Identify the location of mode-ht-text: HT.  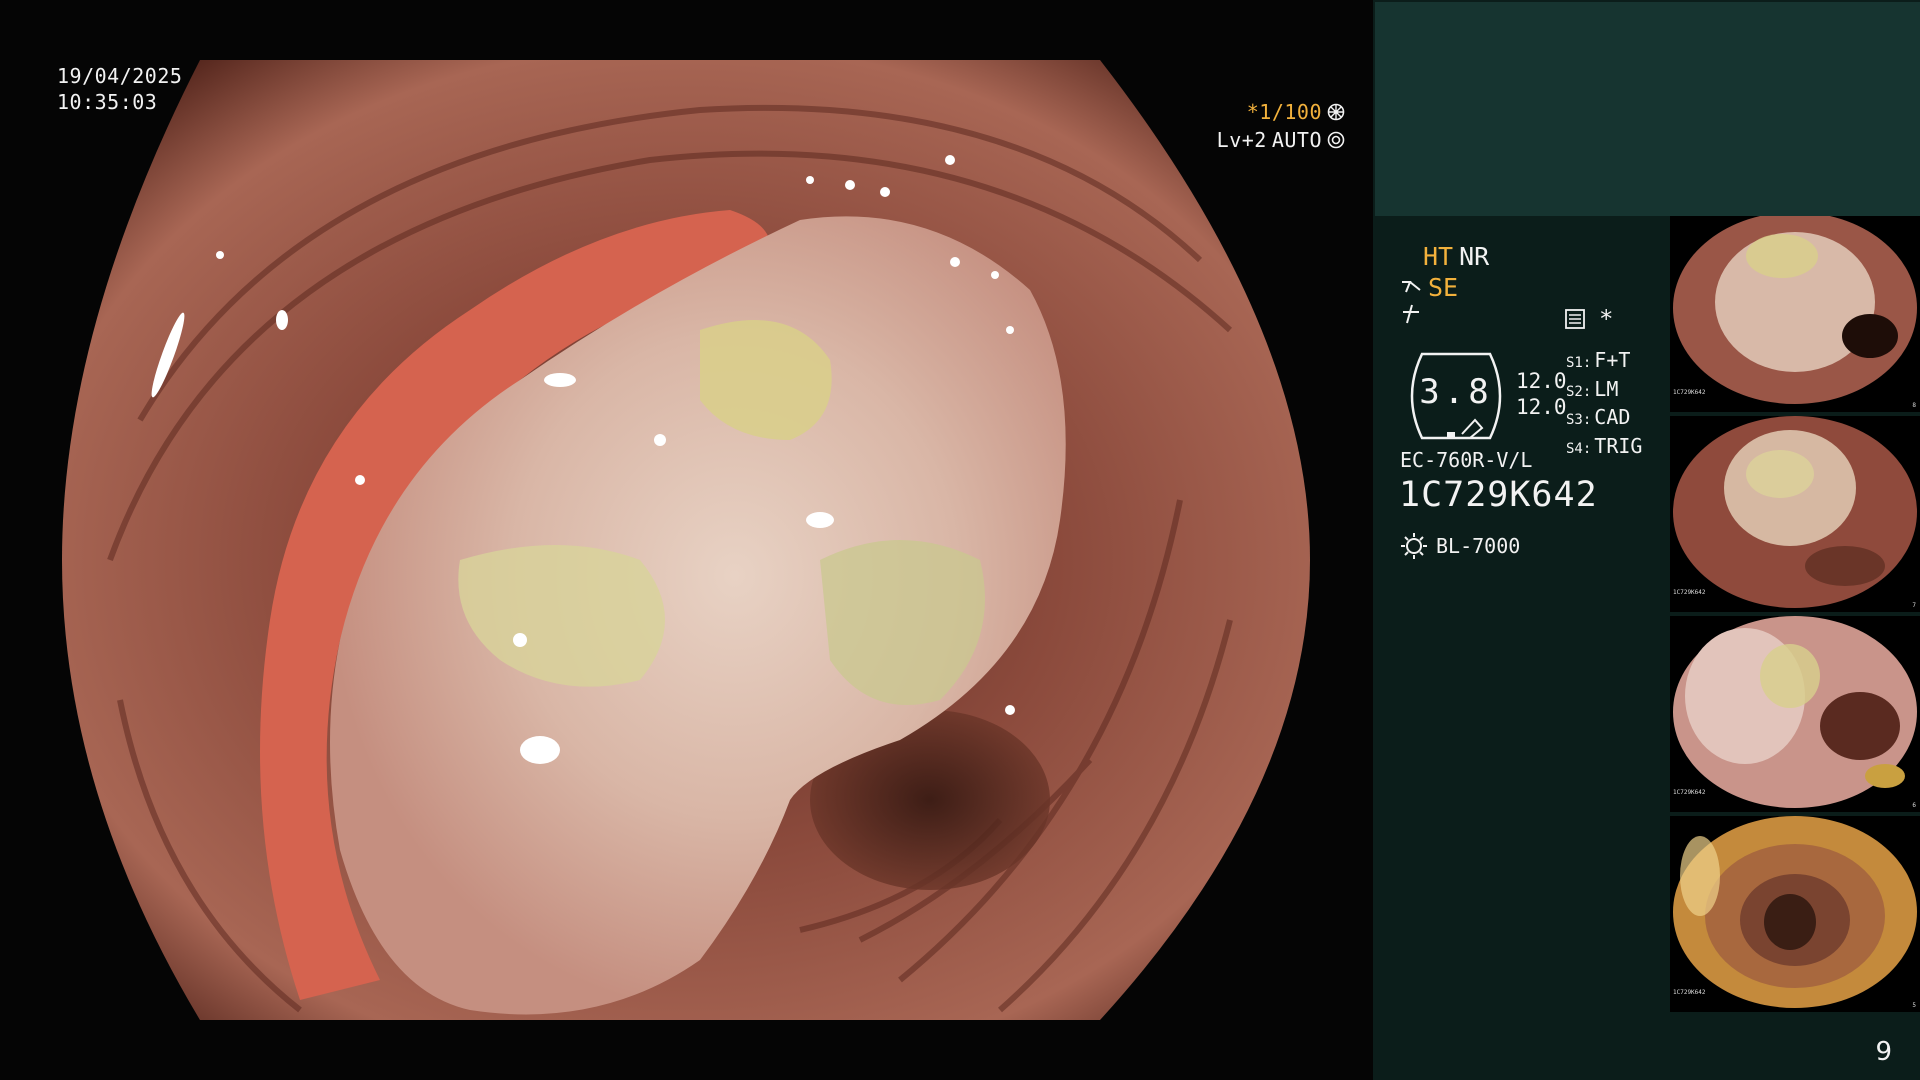
(1438, 256).